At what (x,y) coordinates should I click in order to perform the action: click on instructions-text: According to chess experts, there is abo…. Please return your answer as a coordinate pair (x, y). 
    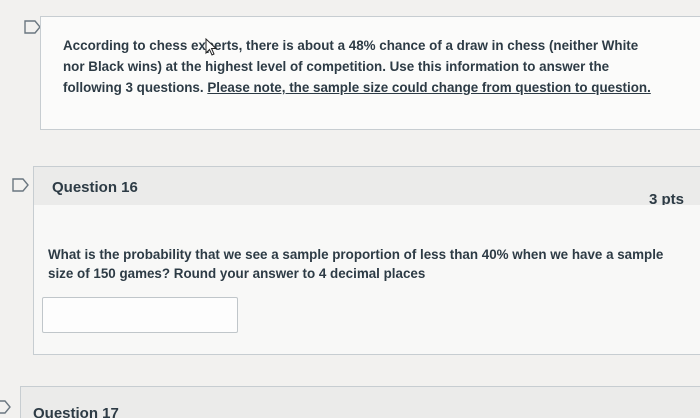
    Looking at the image, I should click on (363, 66).